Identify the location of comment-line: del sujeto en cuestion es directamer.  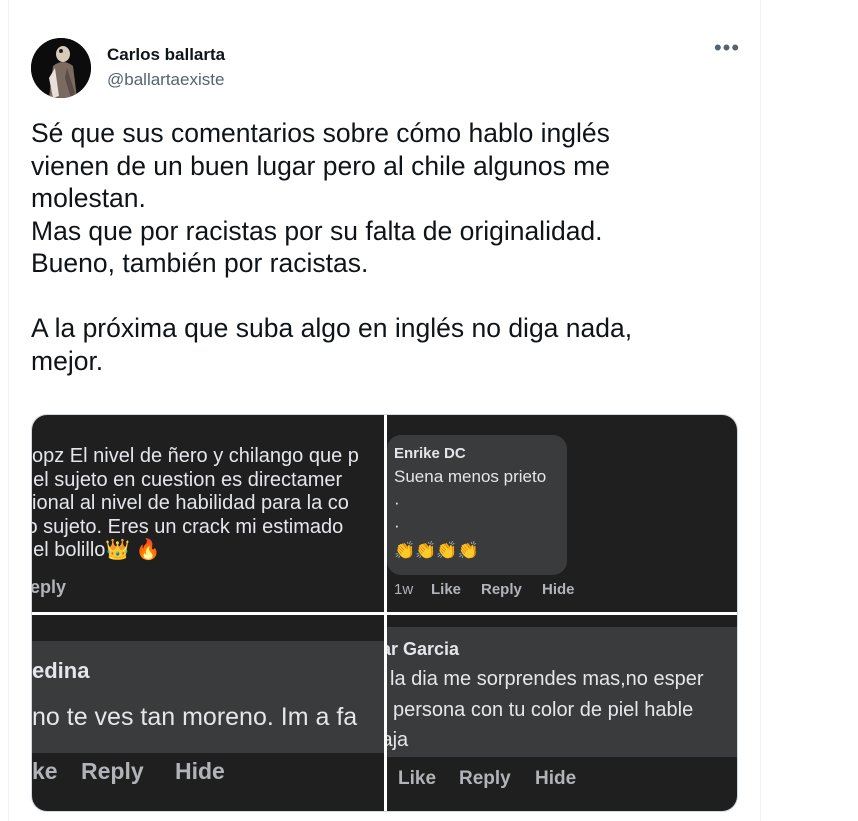
(187, 479).